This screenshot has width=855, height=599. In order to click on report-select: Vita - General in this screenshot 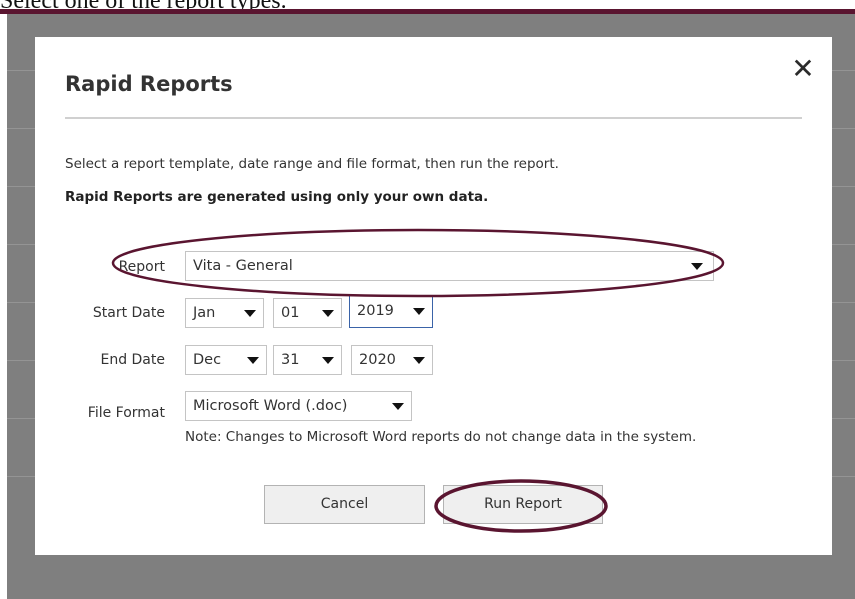, I will do `click(449, 266)`.